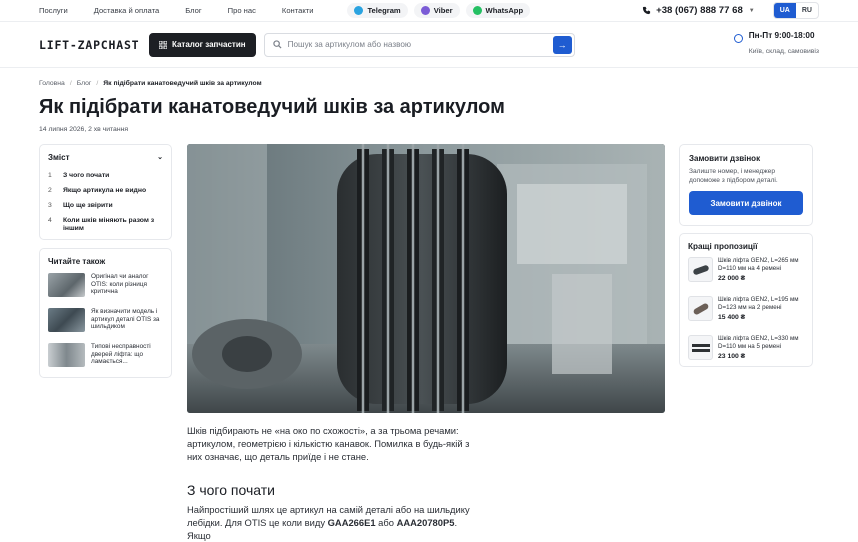 The image size is (858, 542). Describe the element at coordinates (298, 10) in the screenshot. I see `nav-contacts: Контакти` at that location.